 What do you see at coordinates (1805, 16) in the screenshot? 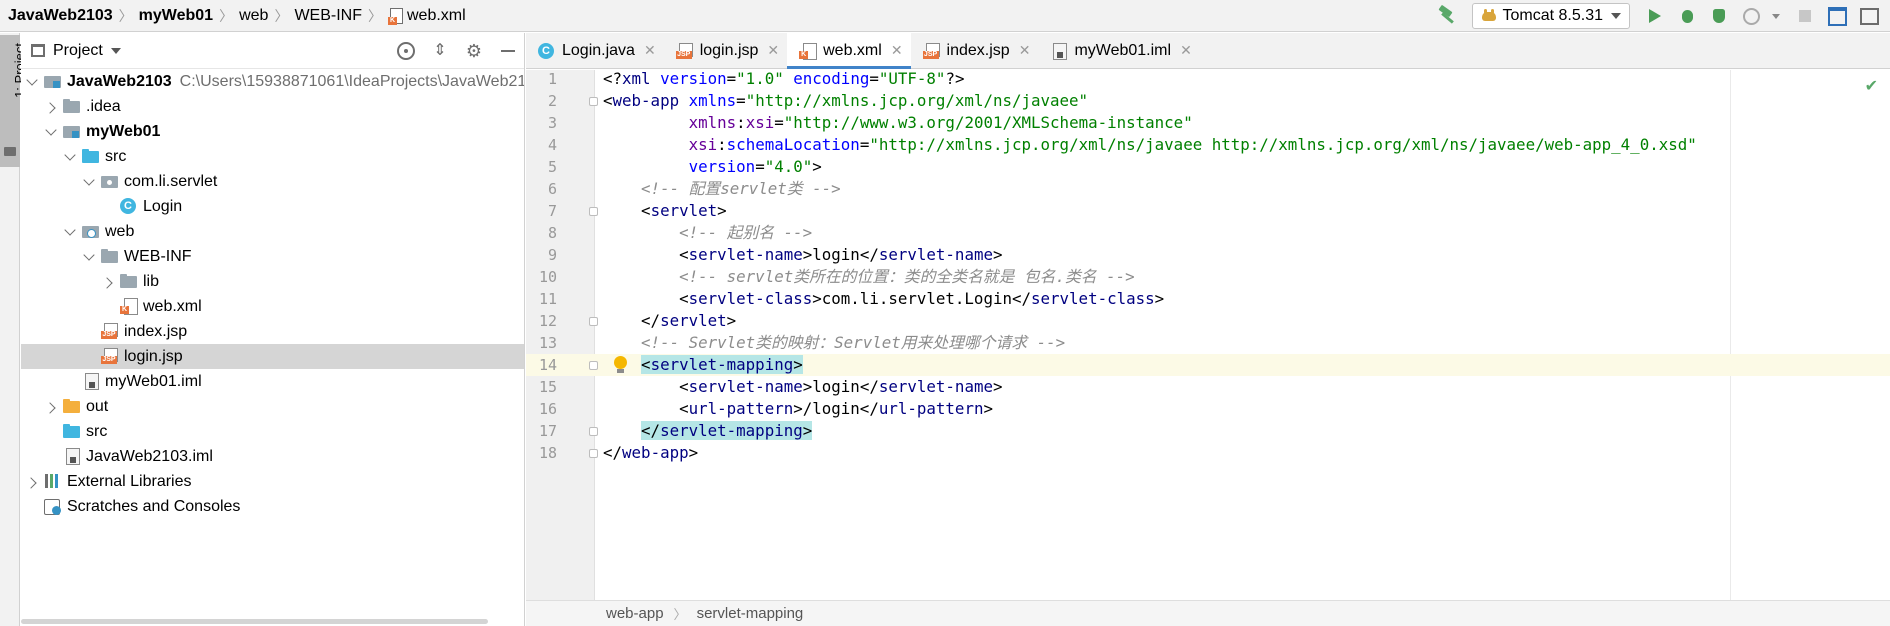
I see `stop-icon` at bounding box center [1805, 16].